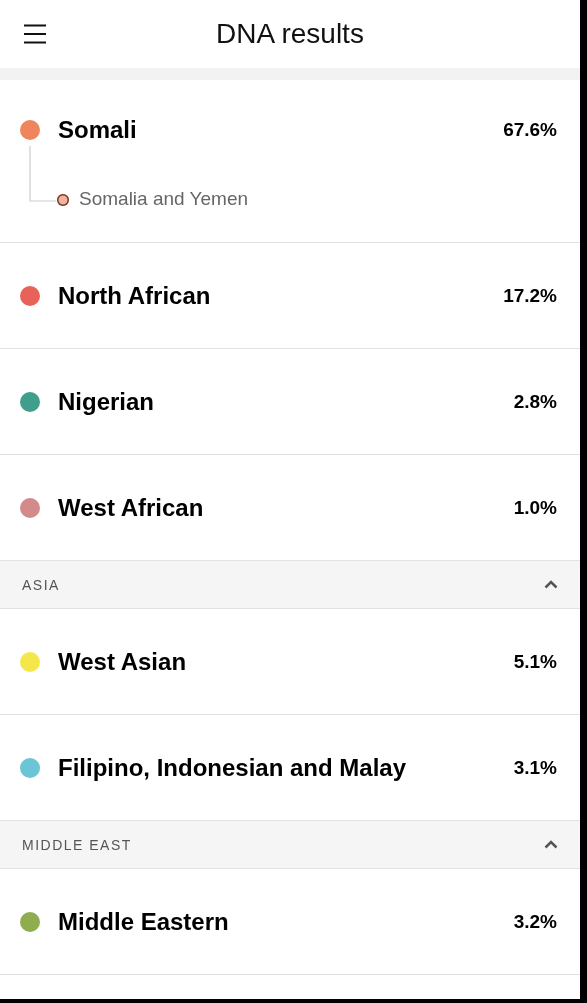 The height and width of the screenshot is (1003, 587). I want to click on region-name: Somali, so click(98, 130).